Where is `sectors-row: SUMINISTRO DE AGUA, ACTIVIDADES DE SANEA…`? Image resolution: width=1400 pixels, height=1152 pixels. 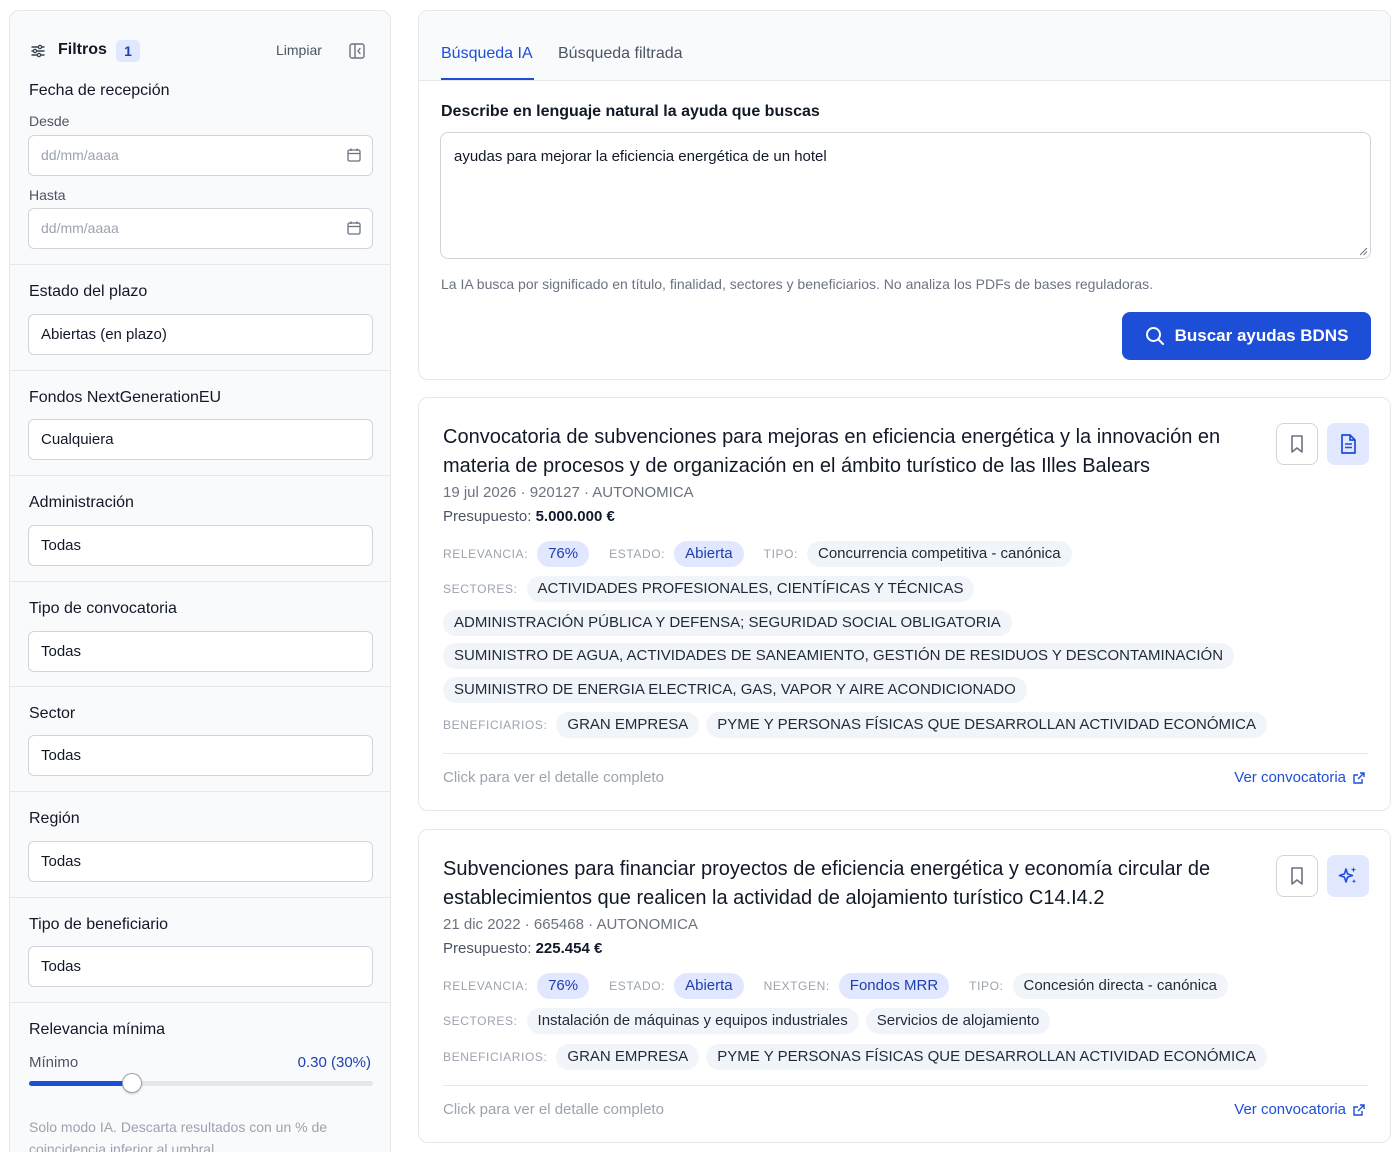 sectors-row: SUMINISTRO DE AGUA, ACTIVIDADES DE SANEA… is located at coordinates (839, 656).